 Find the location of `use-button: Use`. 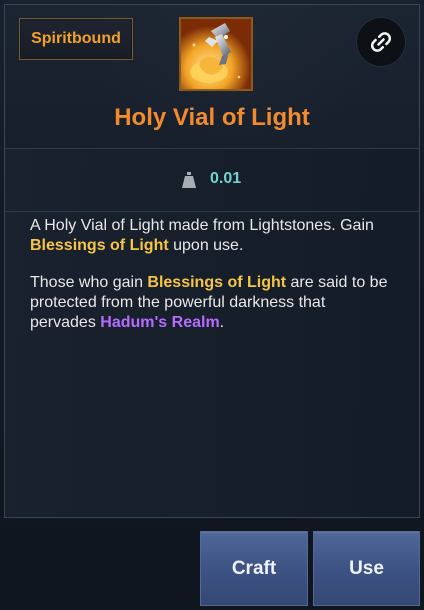

use-button: Use is located at coordinates (366, 568).